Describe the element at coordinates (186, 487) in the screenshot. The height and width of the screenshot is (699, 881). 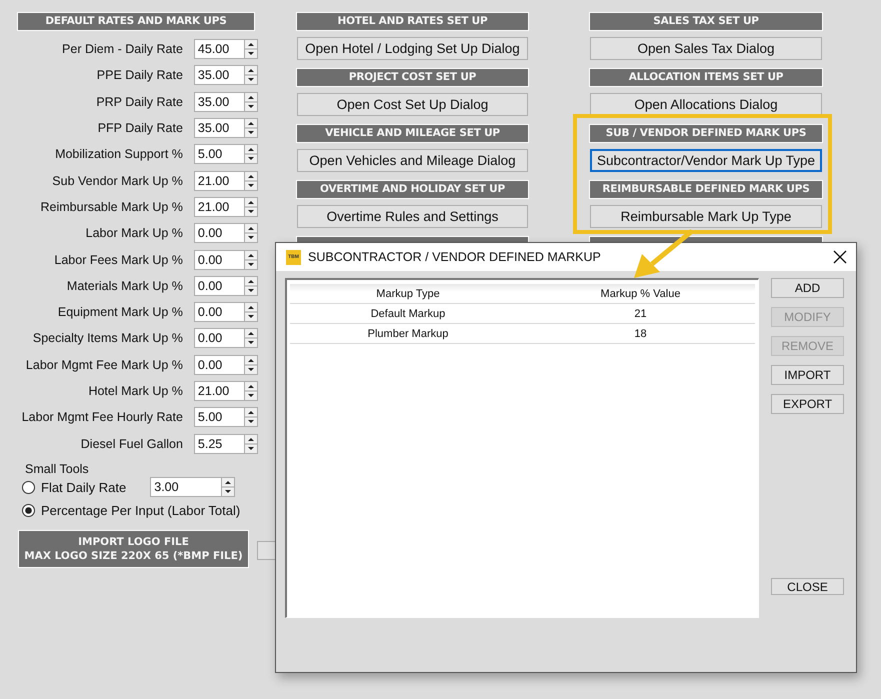
I see `number-field: 3.00` at that location.